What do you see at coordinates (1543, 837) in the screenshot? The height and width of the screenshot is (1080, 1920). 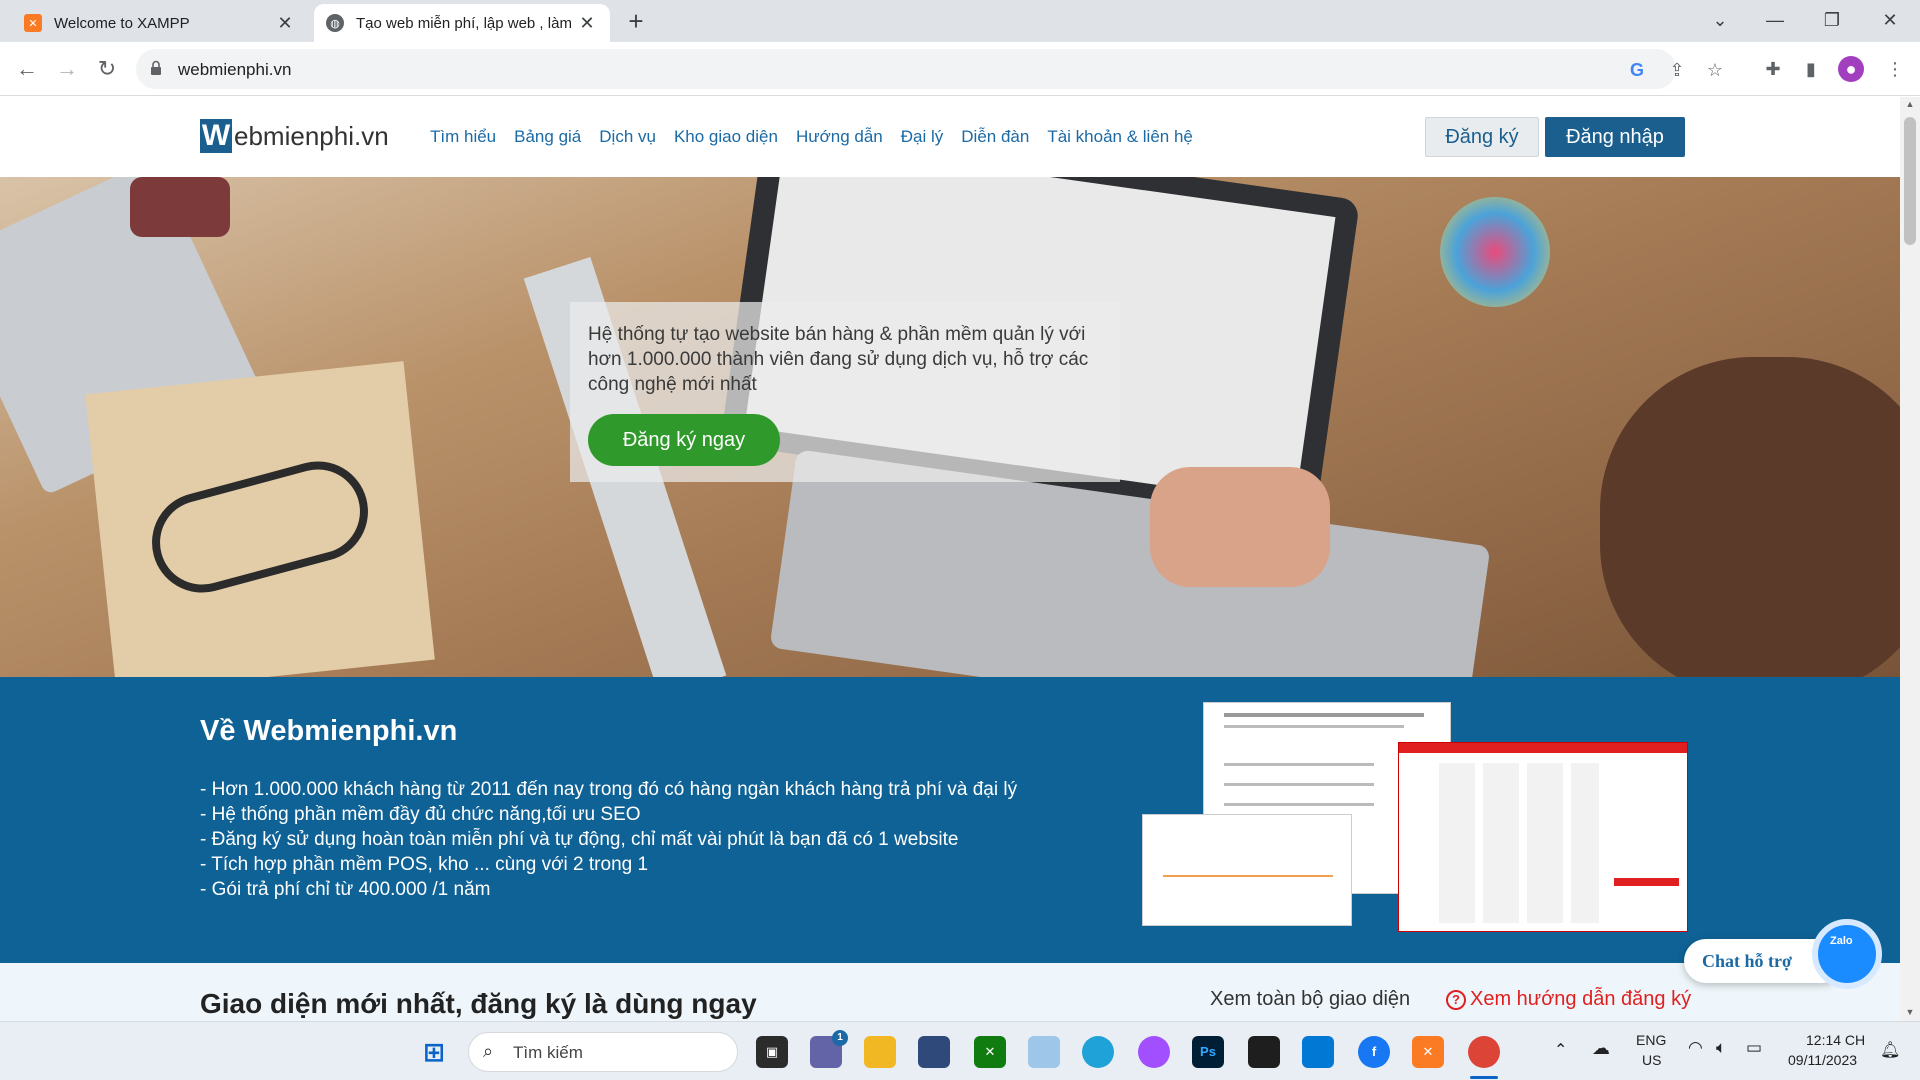 I see `pos-screenshot` at bounding box center [1543, 837].